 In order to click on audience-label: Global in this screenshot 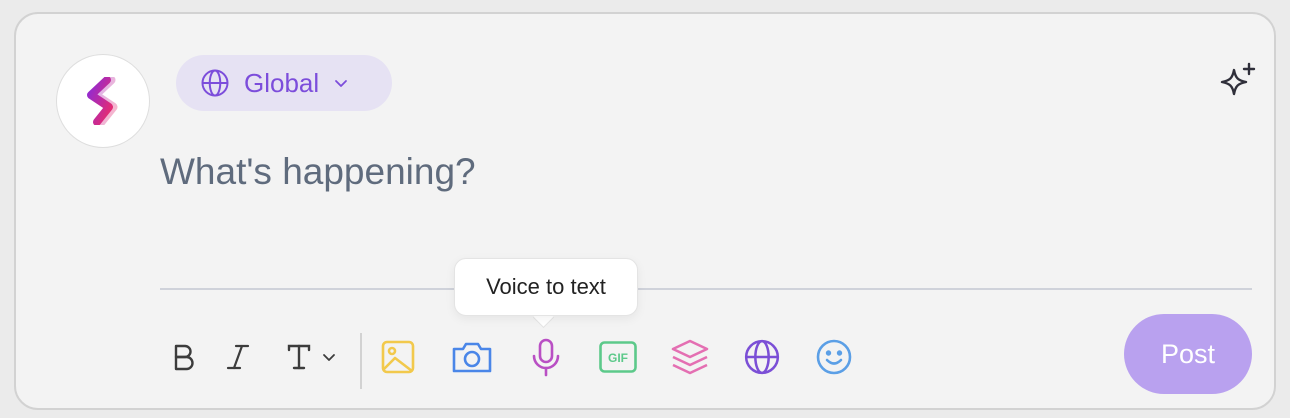, I will do `click(282, 82)`.